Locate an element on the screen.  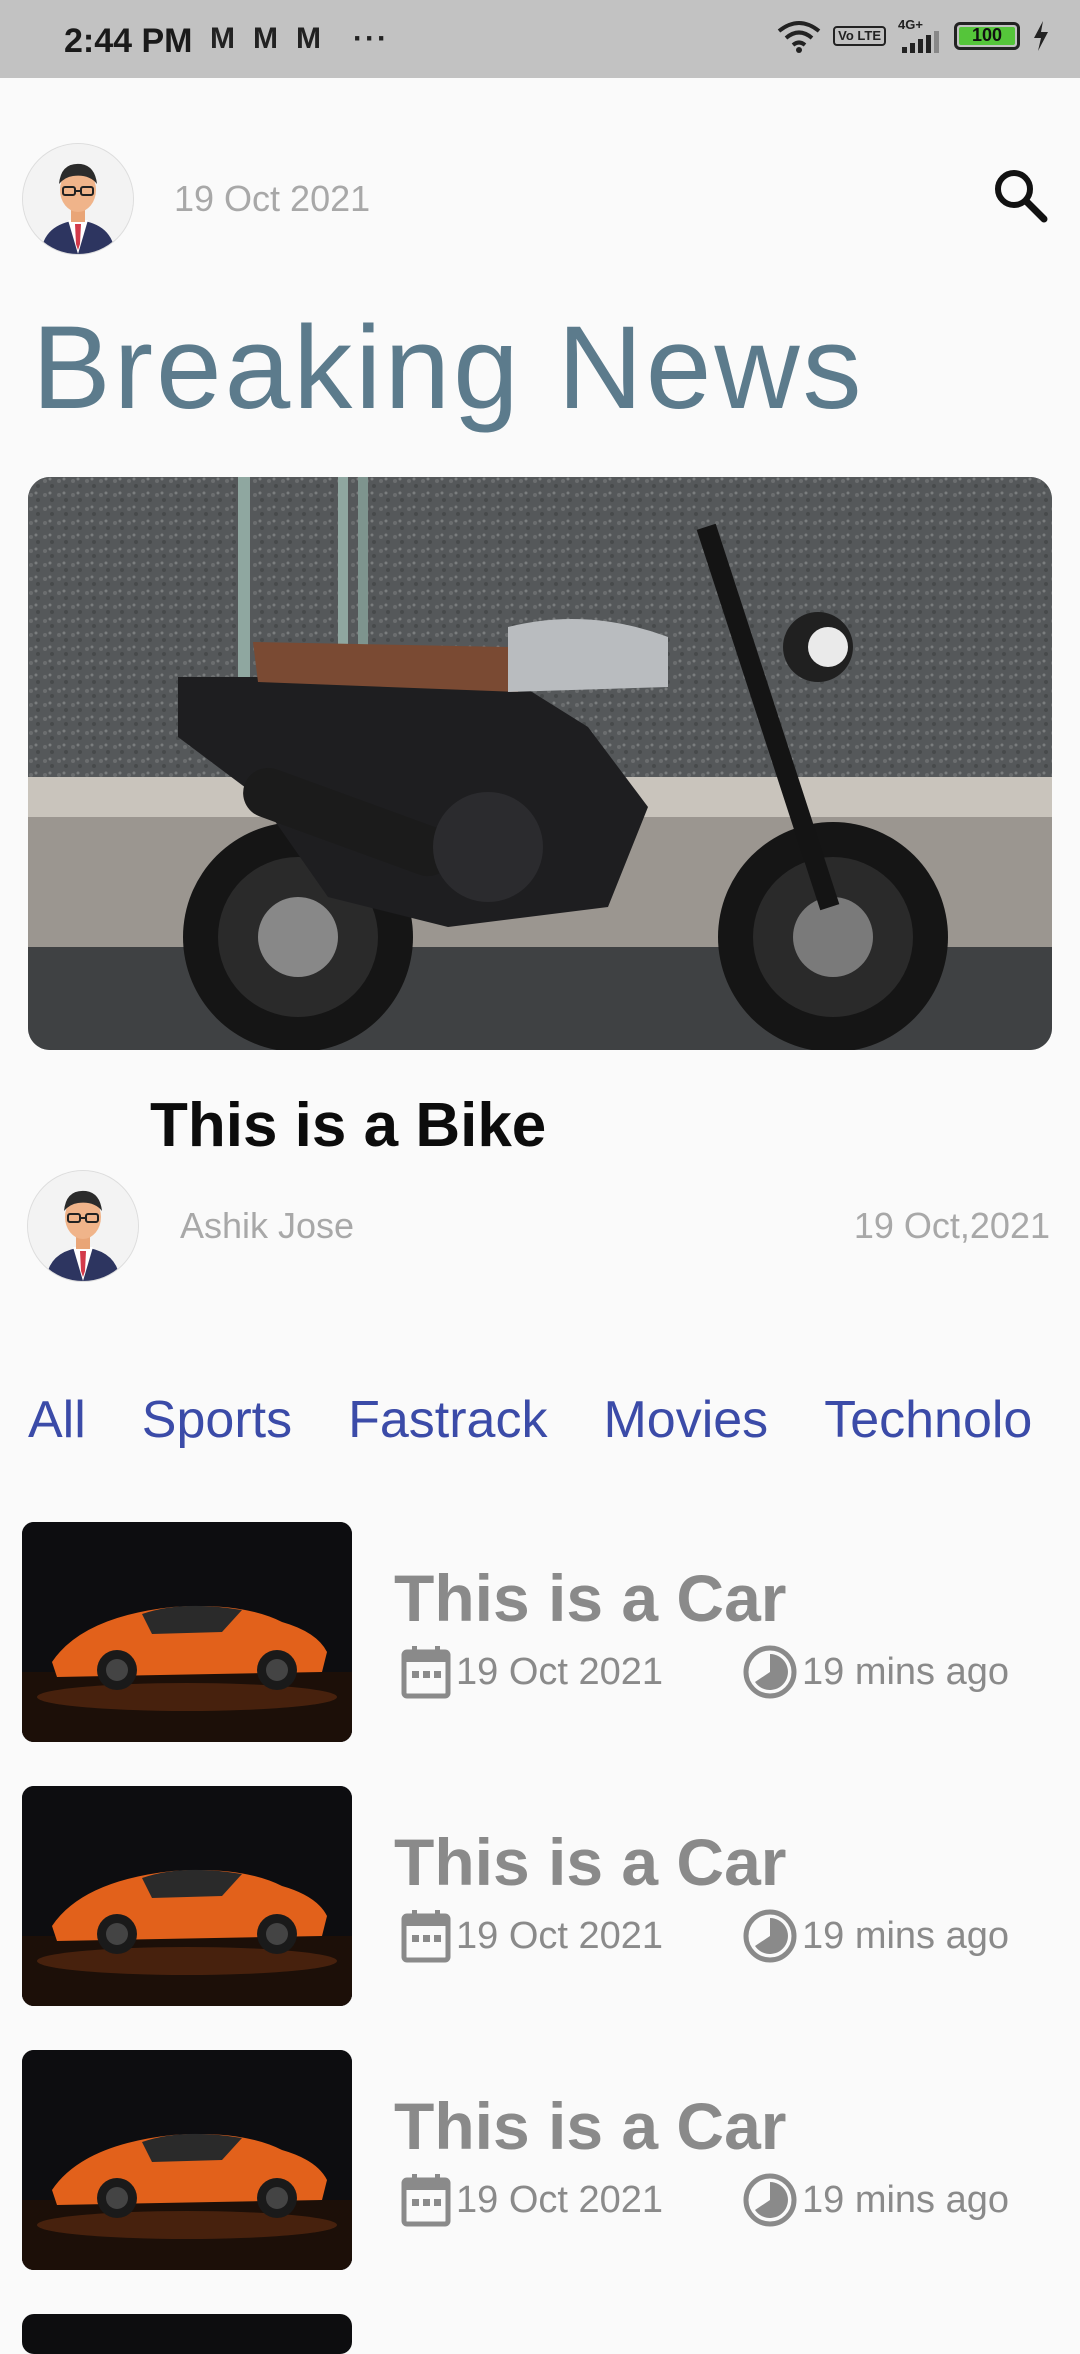
battery-icon: 100 is located at coordinates (987, 35).